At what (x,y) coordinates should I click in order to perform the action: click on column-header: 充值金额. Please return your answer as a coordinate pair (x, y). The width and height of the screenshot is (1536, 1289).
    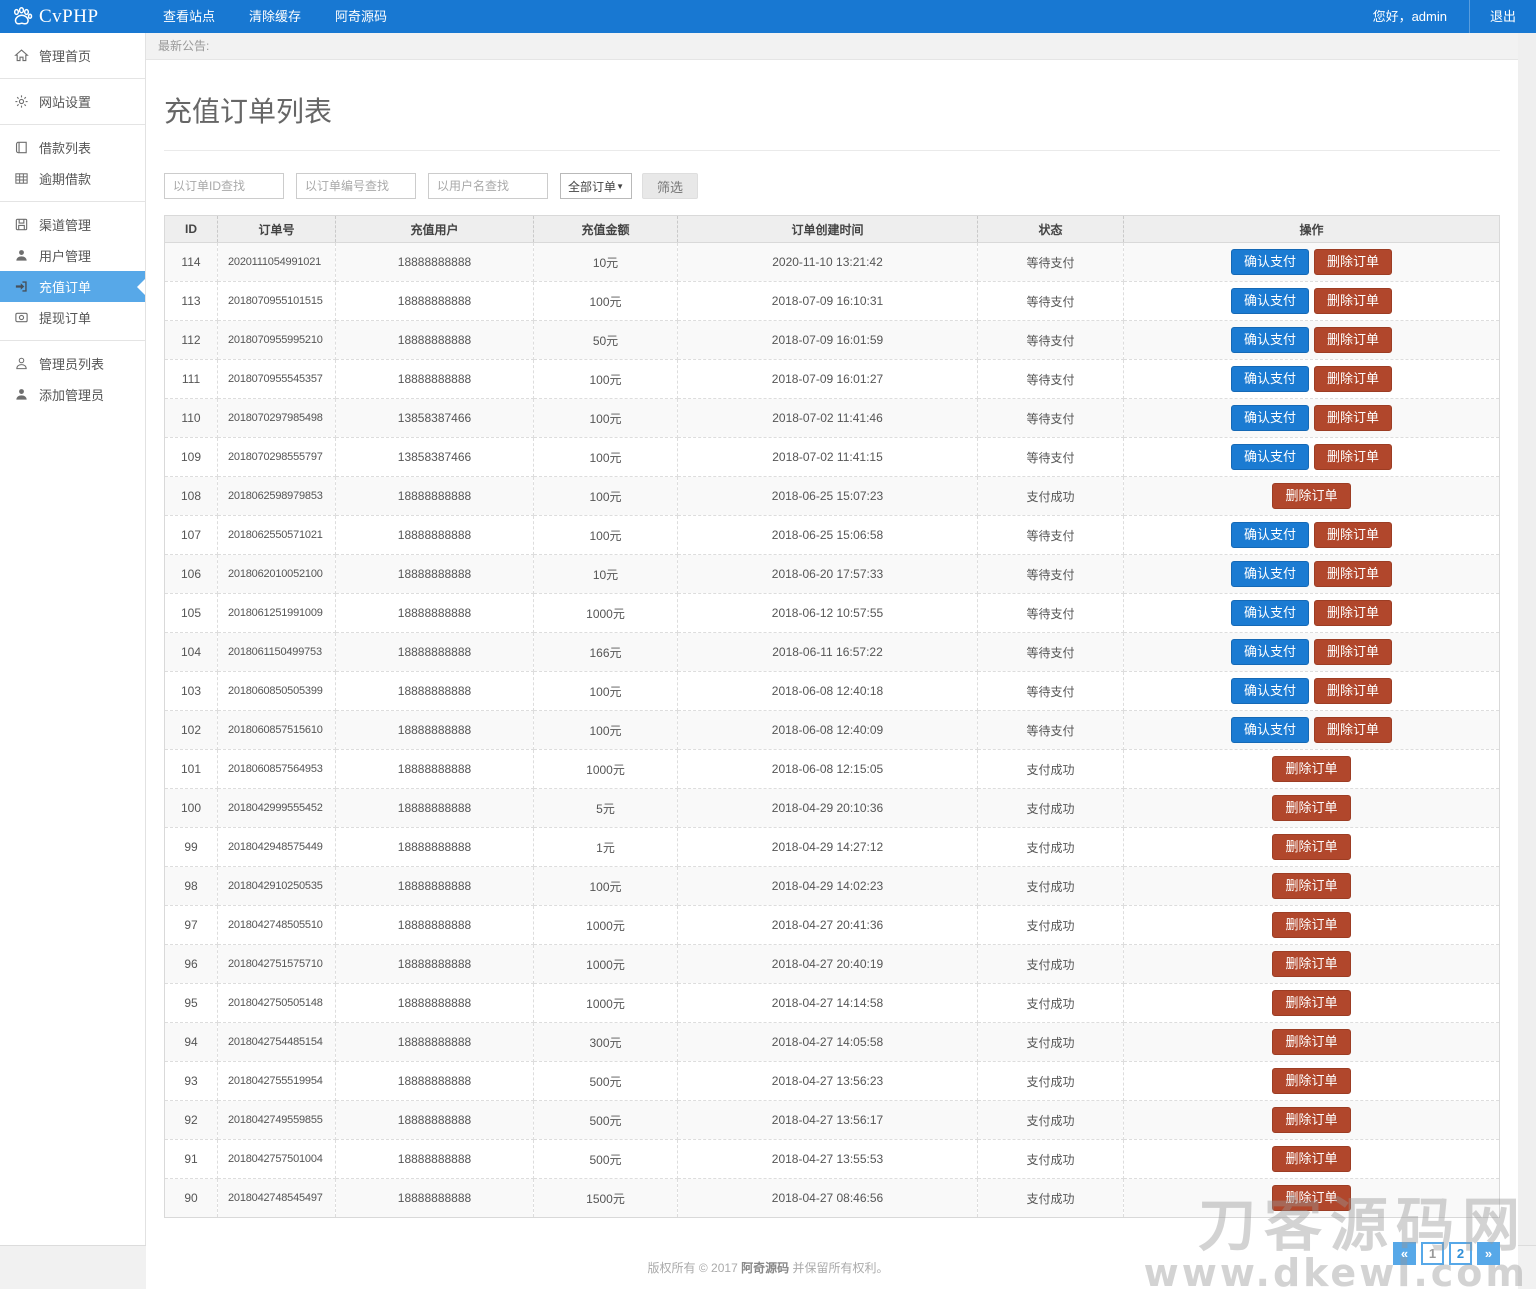
    Looking at the image, I should click on (605, 229).